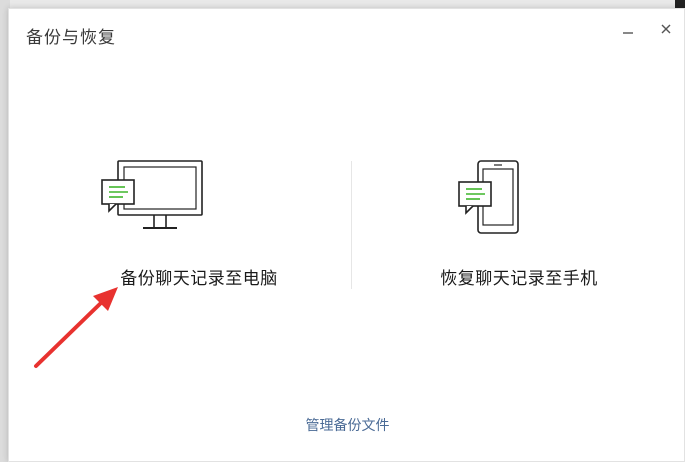 The width and height of the screenshot is (685, 462). I want to click on close-button, so click(666, 29).